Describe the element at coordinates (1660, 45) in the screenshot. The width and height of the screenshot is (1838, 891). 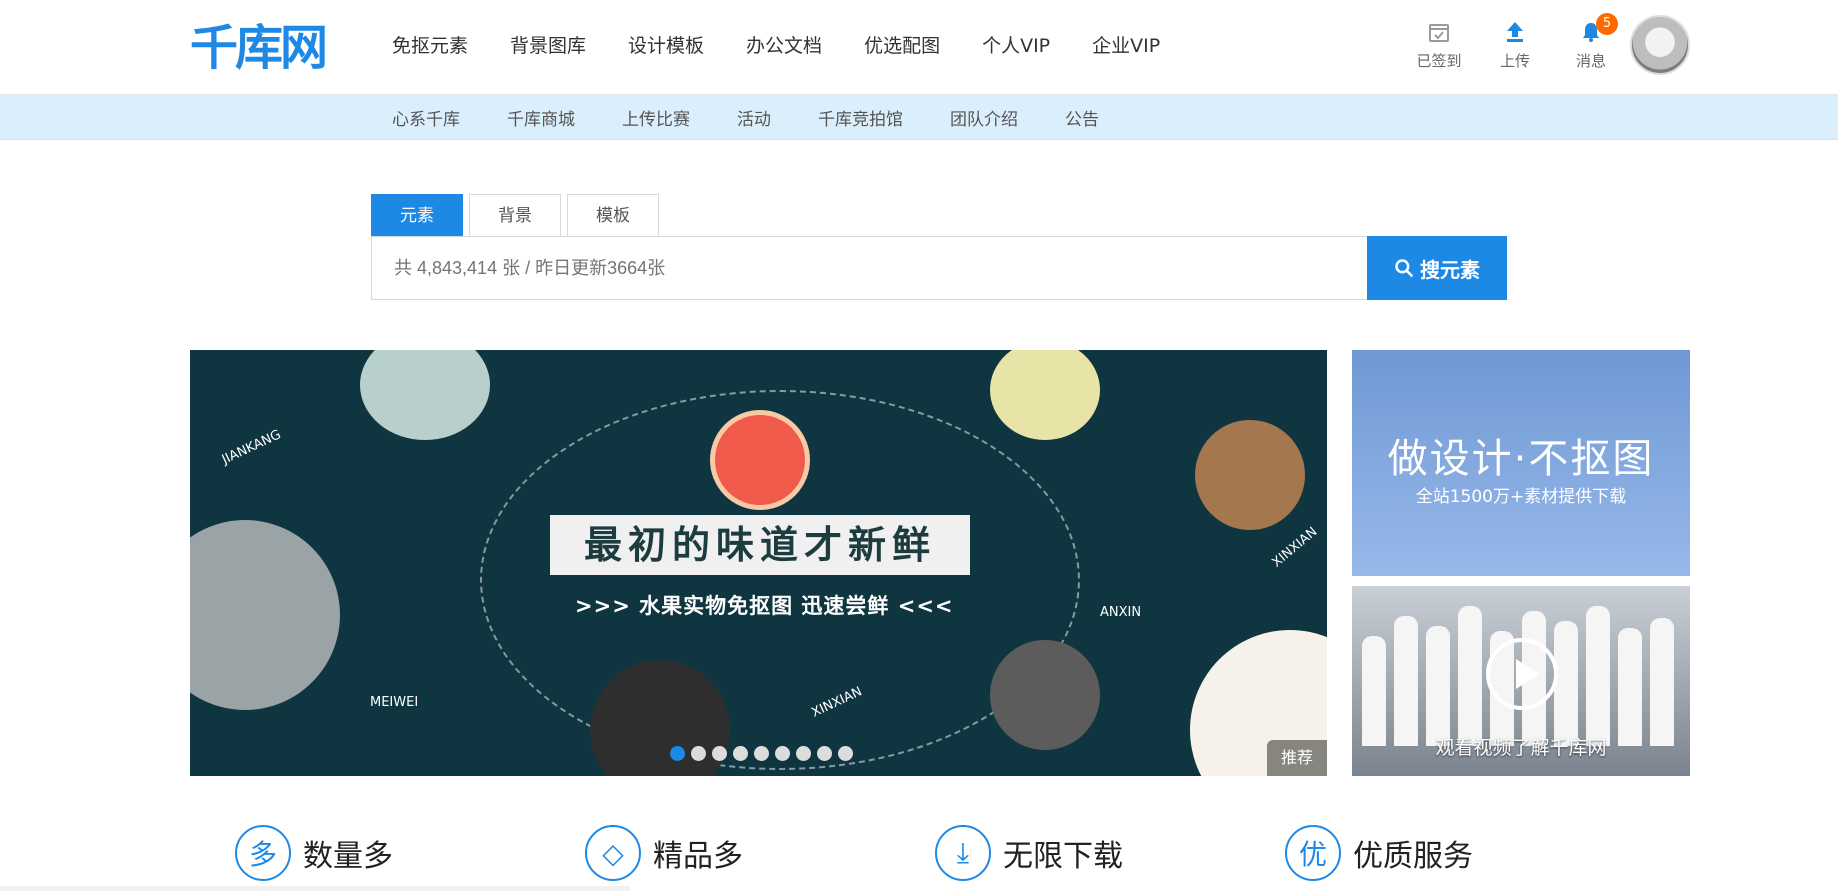
I see `user-avatar` at that location.